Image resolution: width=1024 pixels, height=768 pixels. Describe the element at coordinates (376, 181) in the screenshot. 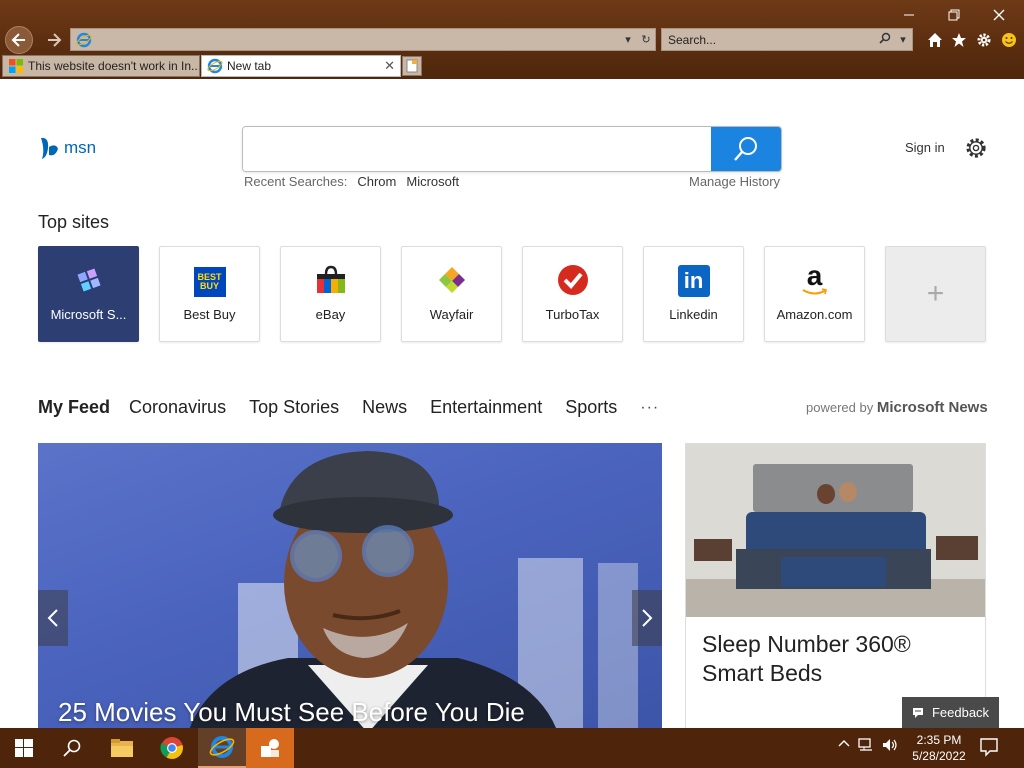

I see `recent-search-item: Chrom` at that location.